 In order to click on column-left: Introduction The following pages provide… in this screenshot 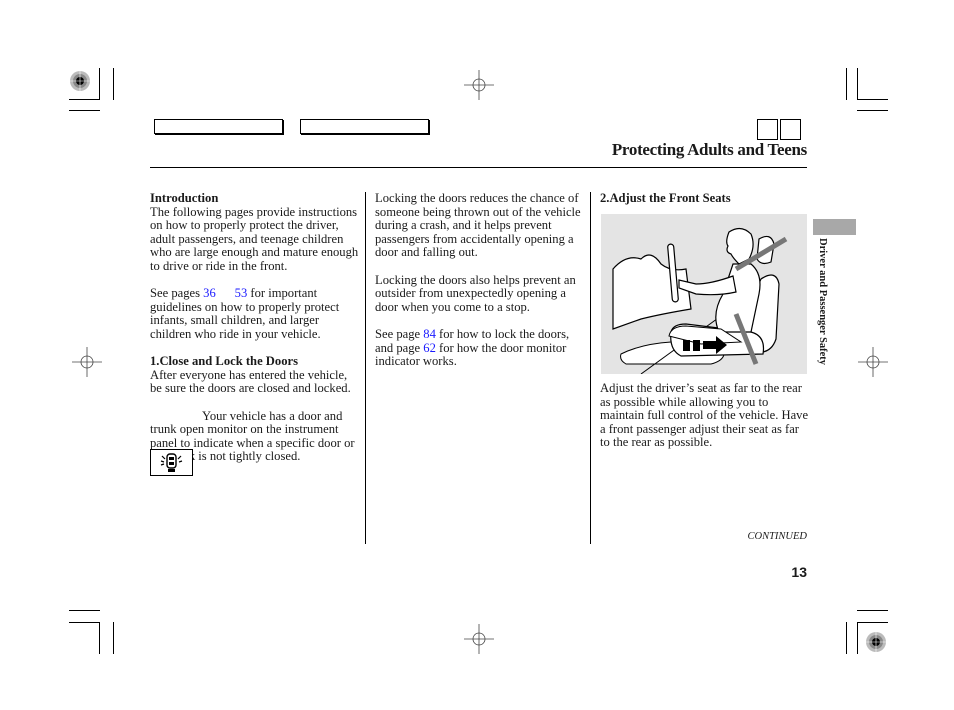, I will do `click(255, 334)`.